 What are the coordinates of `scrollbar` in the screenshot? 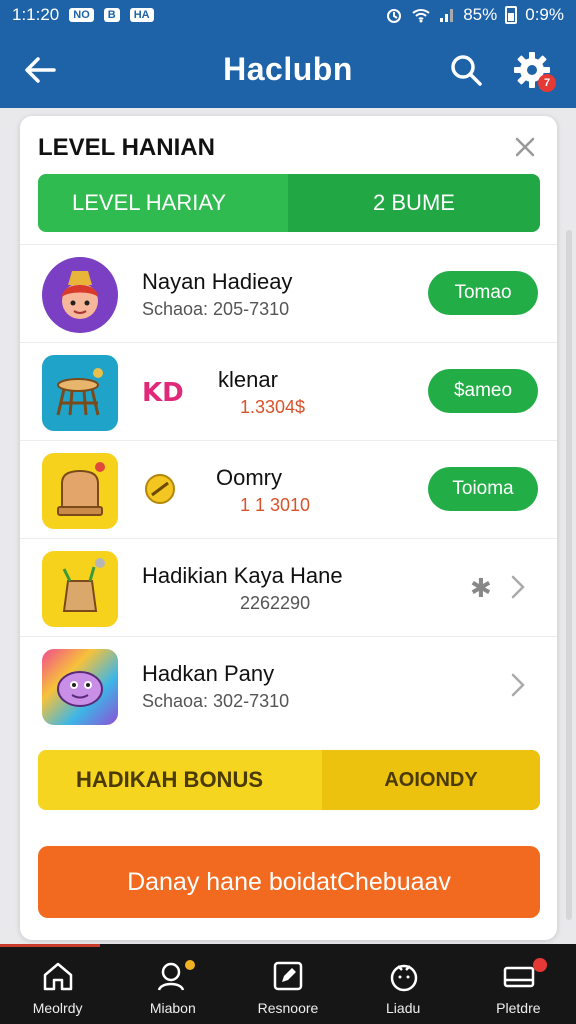 It's located at (569, 575).